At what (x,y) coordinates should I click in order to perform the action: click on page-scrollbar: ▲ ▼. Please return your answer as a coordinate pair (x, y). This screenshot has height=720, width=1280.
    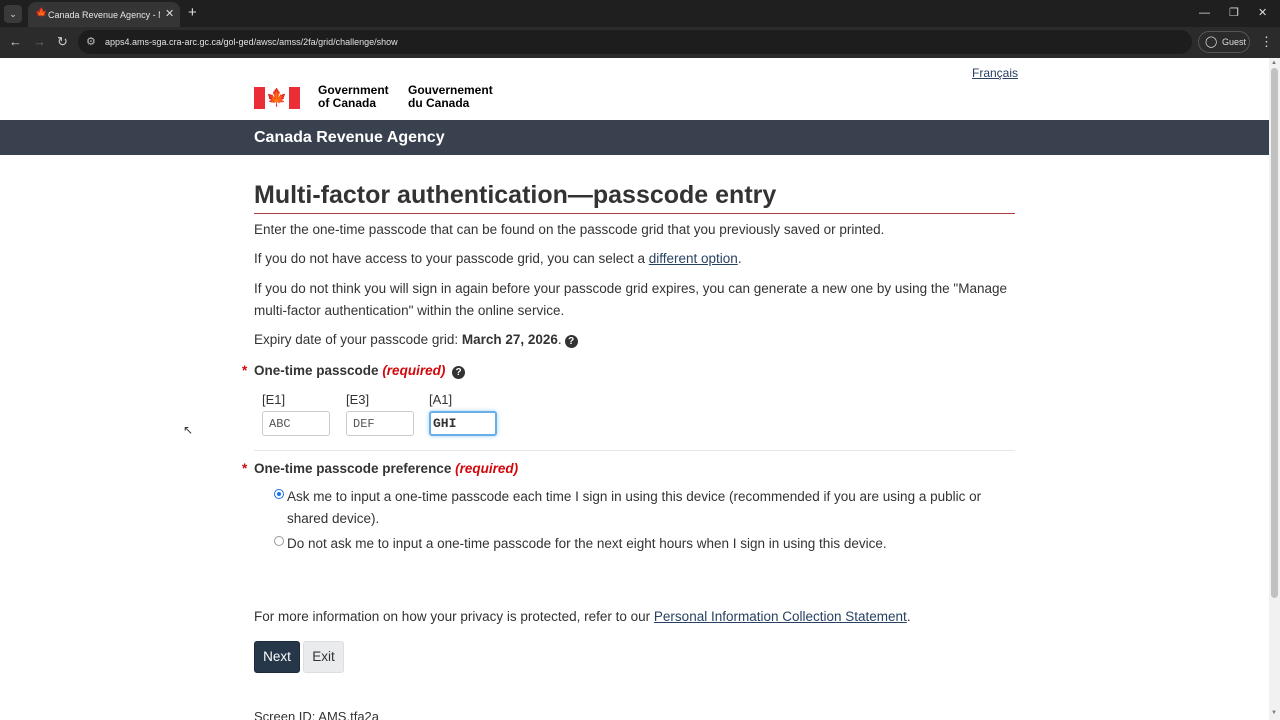
    Looking at the image, I should click on (1274, 389).